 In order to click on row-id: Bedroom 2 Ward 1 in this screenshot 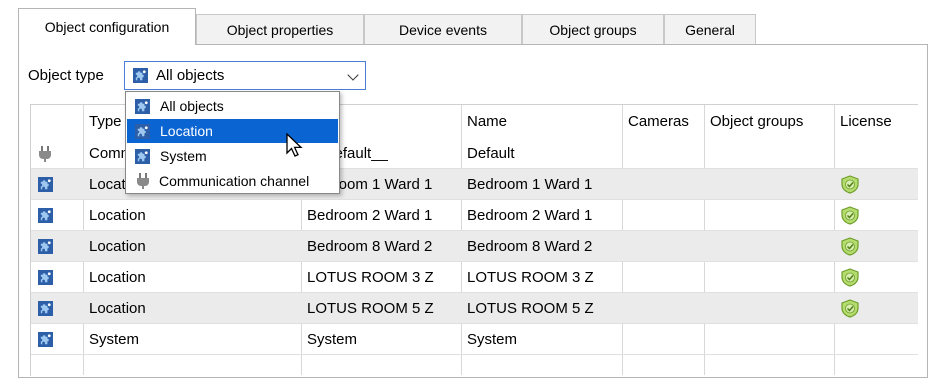, I will do `click(370, 215)`.